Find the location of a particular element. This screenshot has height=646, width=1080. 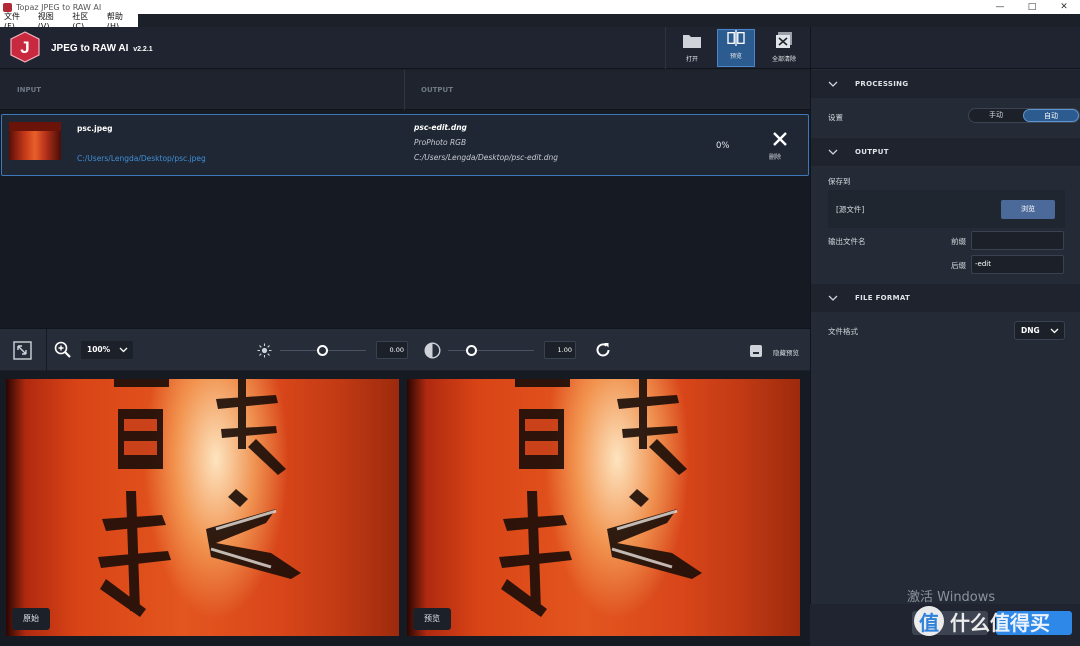

maximize-button: □ is located at coordinates (1032, 7).